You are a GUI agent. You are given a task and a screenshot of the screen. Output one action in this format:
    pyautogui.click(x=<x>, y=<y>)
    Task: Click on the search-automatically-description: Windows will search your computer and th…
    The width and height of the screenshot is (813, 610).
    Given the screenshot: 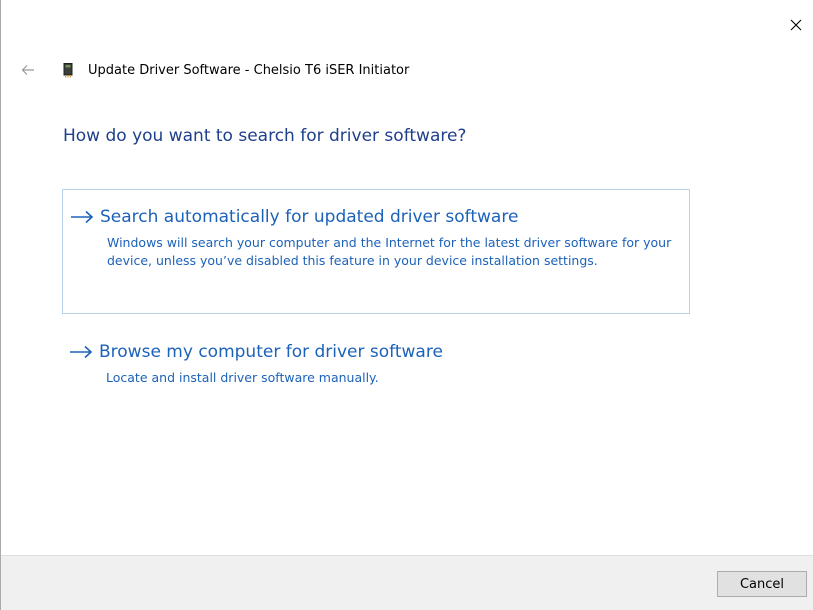 What is the action you would take?
    pyautogui.click(x=389, y=251)
    